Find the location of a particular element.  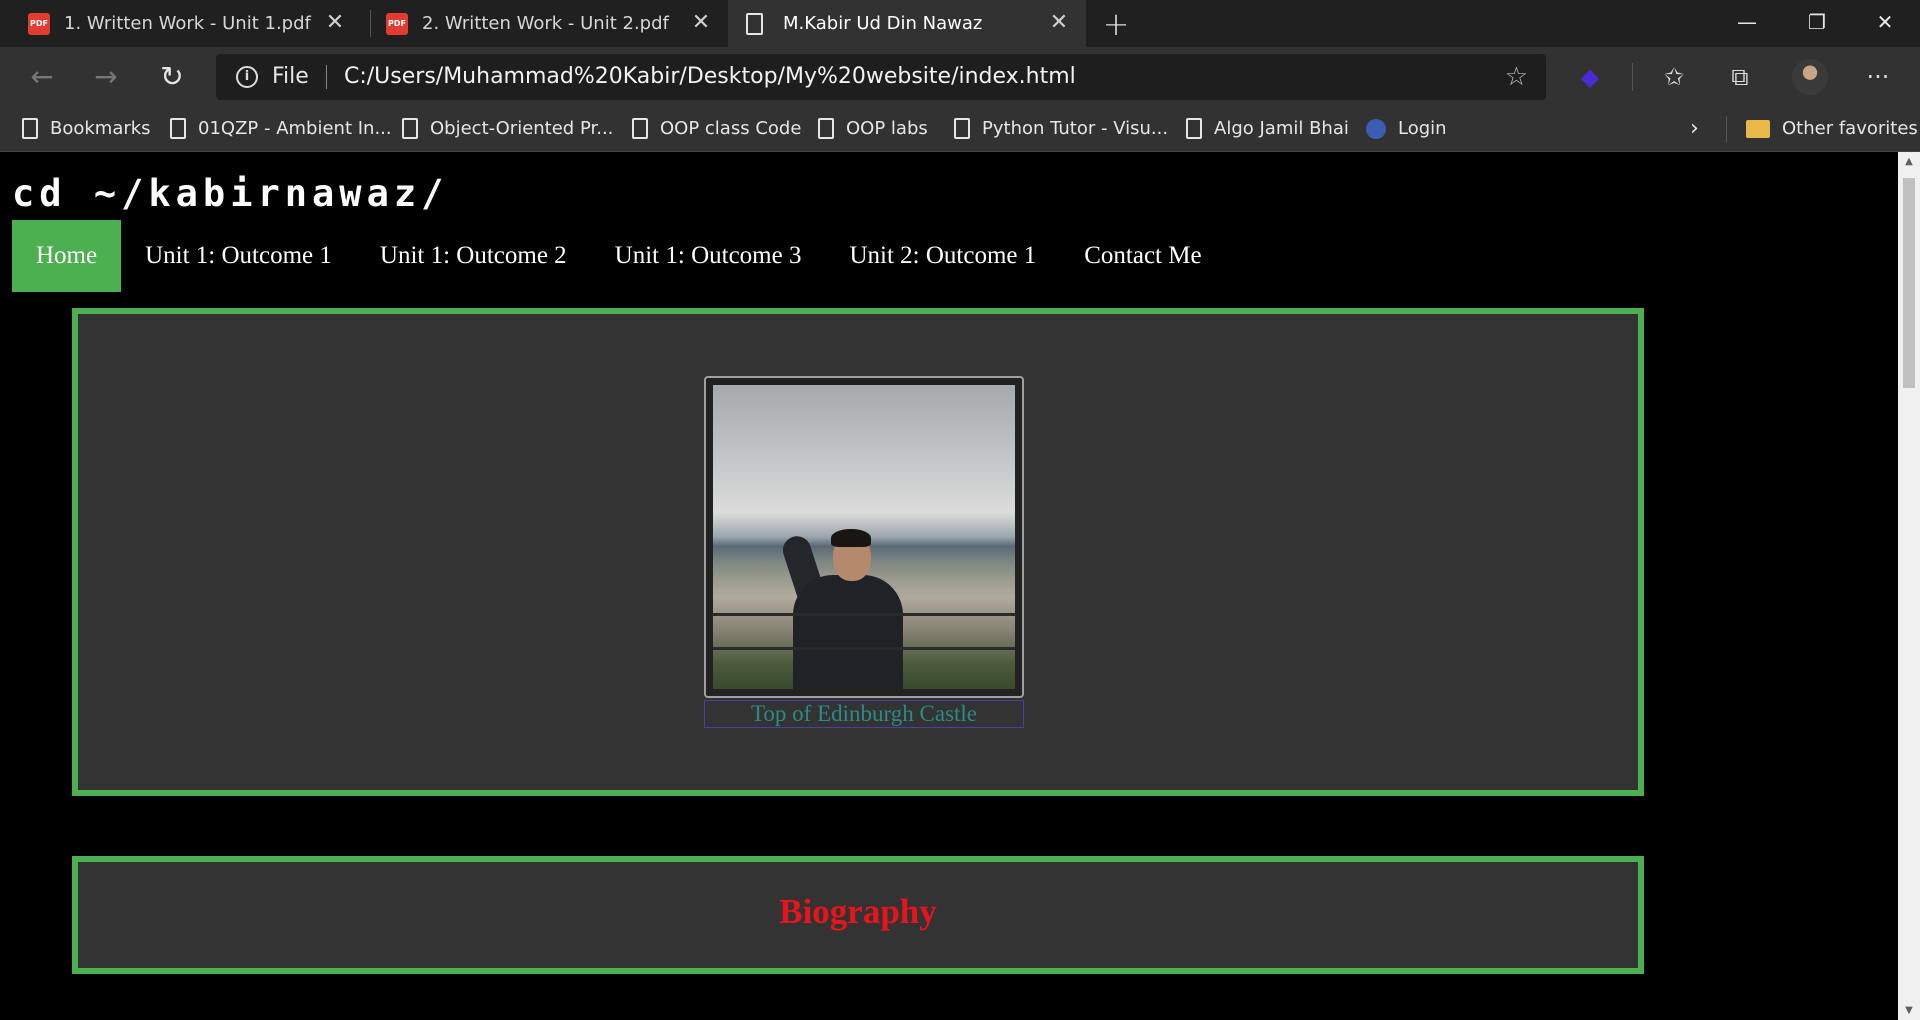

info-icon: i is located at coordinates (247, 77).